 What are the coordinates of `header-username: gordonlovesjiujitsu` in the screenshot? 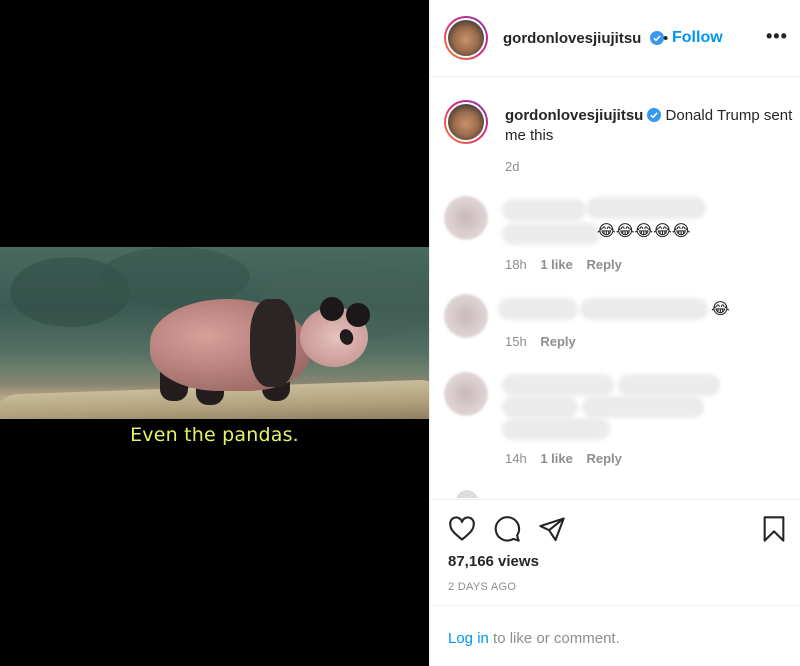 It's located at (572, 38).